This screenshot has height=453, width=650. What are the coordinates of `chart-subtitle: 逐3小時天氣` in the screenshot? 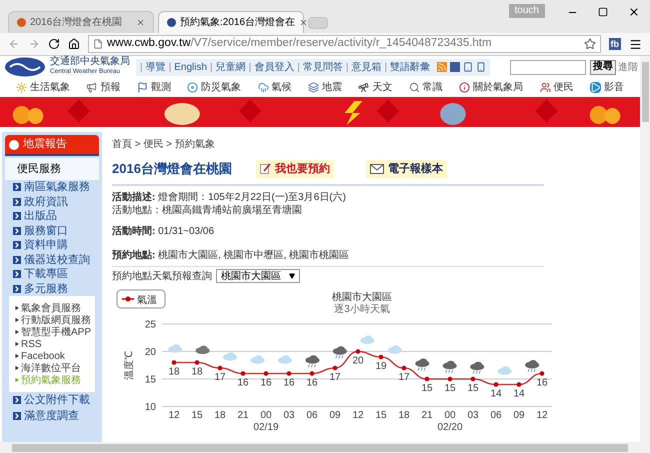 It's located at (362, 309).